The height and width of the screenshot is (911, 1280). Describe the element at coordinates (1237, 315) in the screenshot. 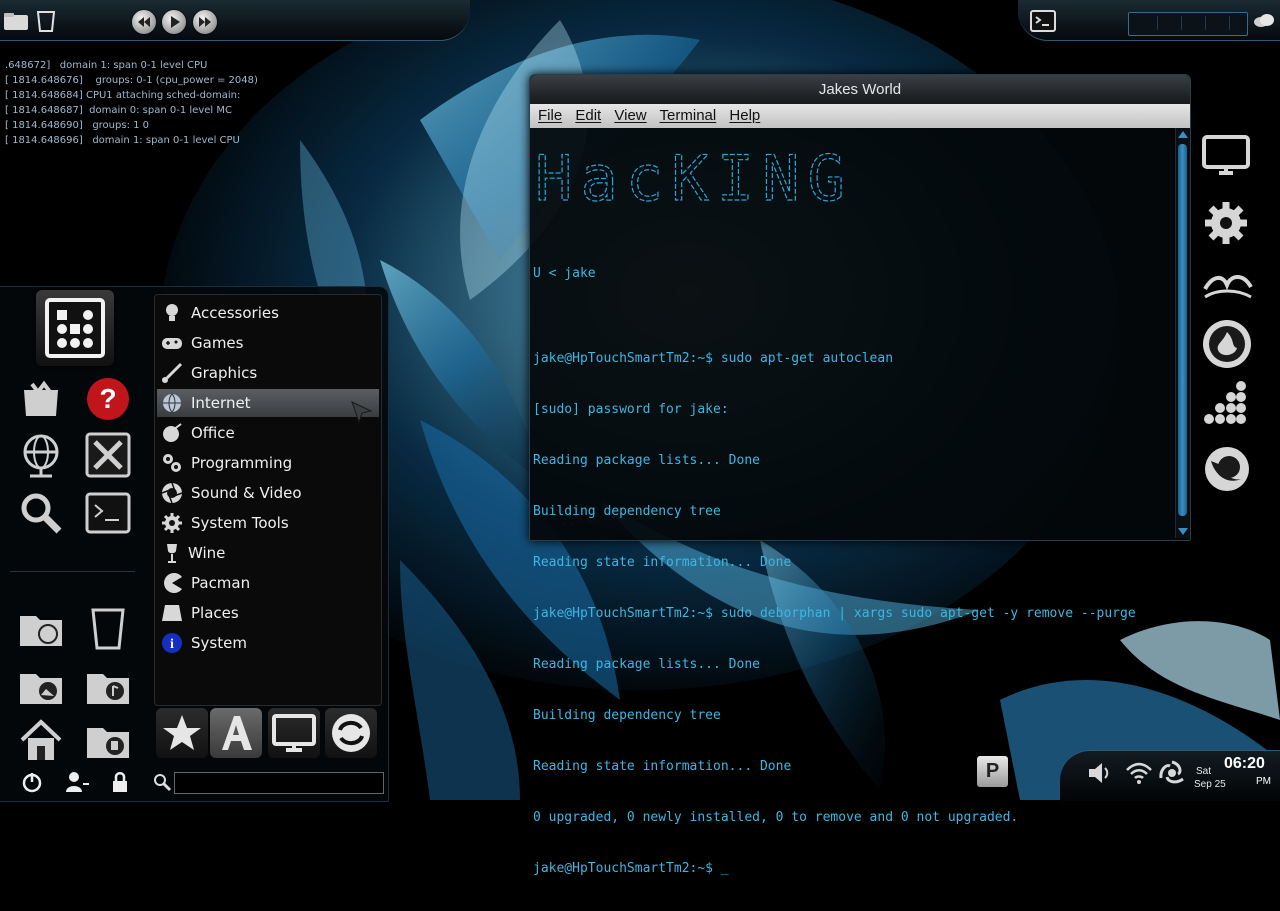

I see `right-dock` at that location.